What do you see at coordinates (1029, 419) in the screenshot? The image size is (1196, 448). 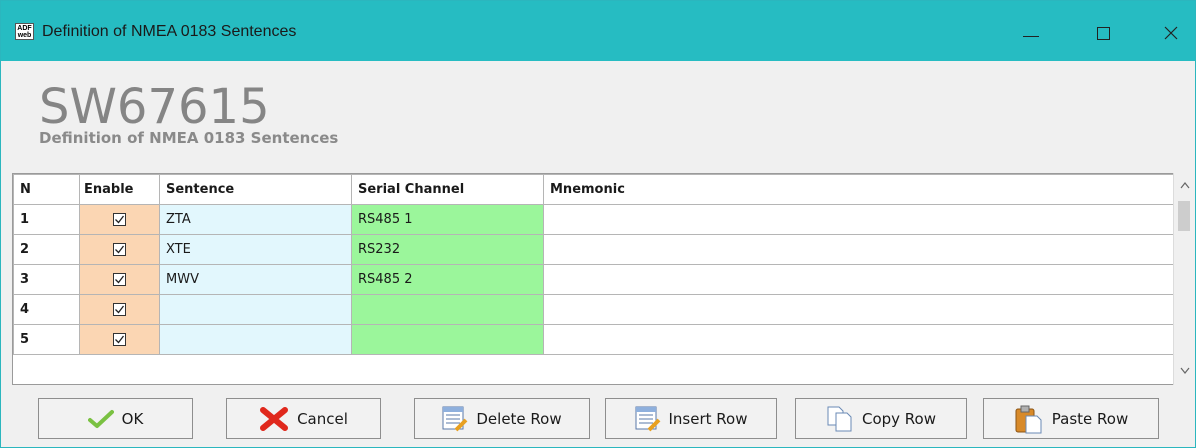 I see `clipboard-paste-icon` at bounding box center [1029, 419].